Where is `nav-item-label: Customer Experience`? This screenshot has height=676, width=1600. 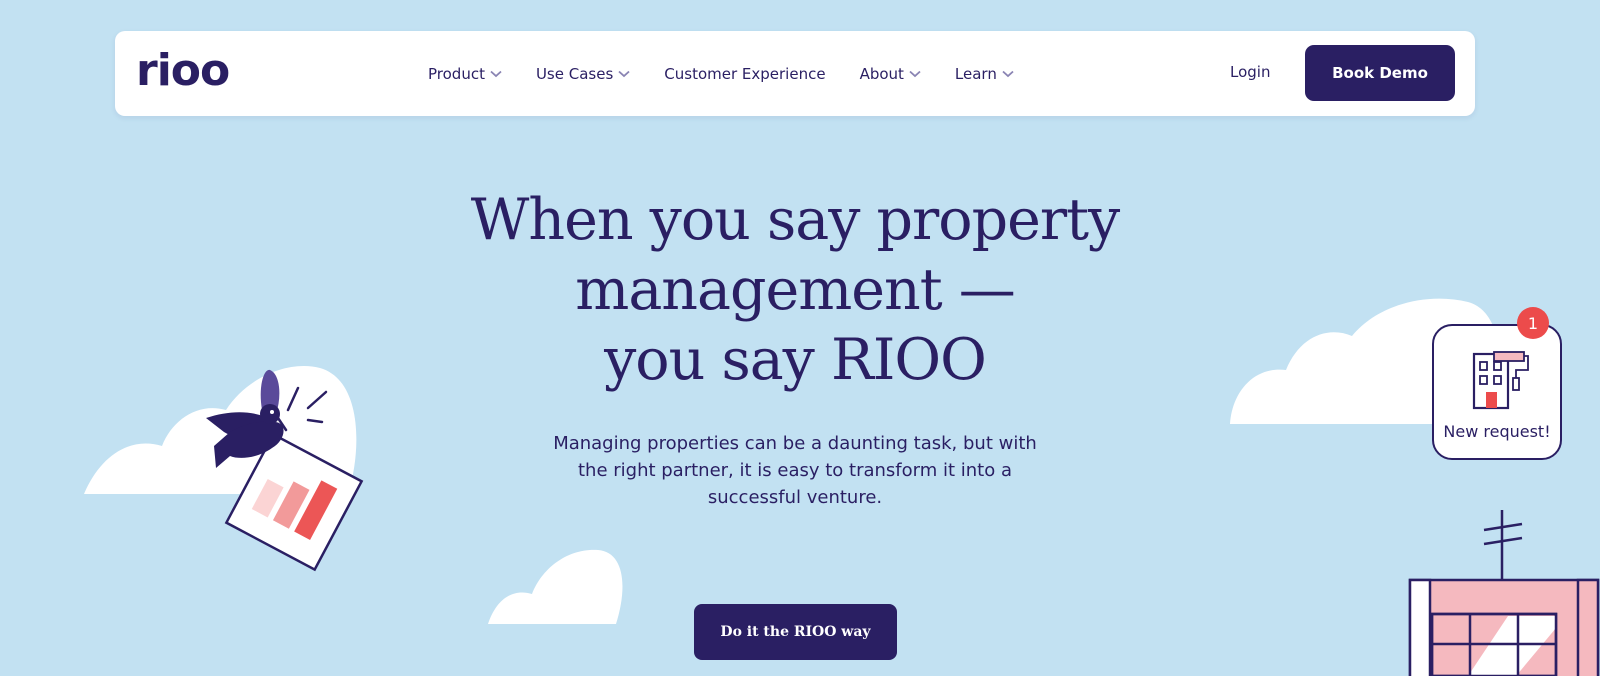 nav-item-label: Customer Experience is located at coordinates (745, 73).